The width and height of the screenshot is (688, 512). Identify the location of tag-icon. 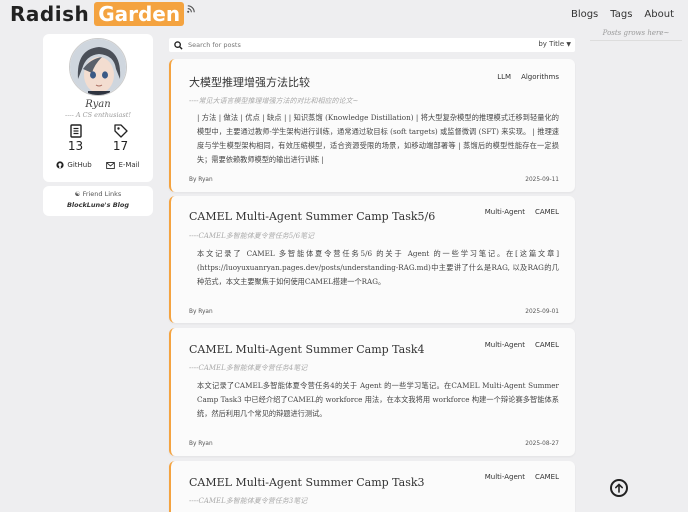
(120, 131).